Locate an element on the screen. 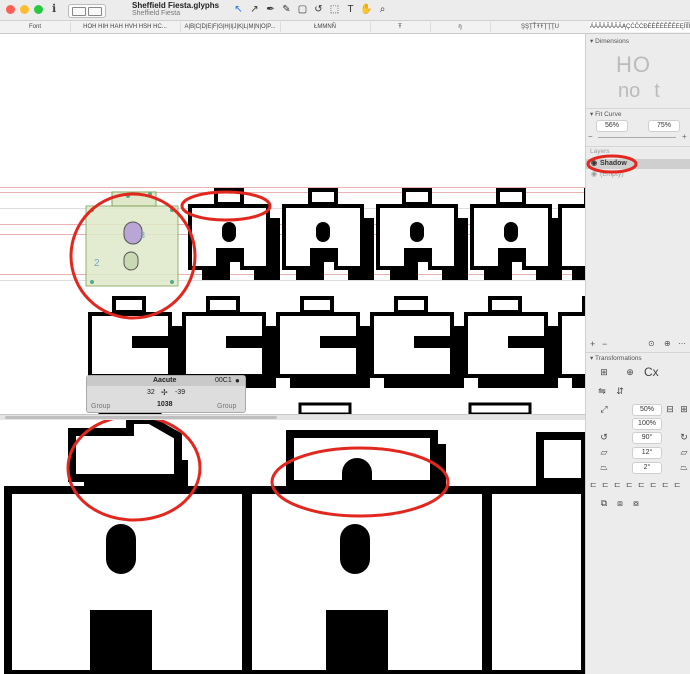 This screenshot has width=690, height=674. align-right-icon: ⊏ is located at coordinates (617, 484).